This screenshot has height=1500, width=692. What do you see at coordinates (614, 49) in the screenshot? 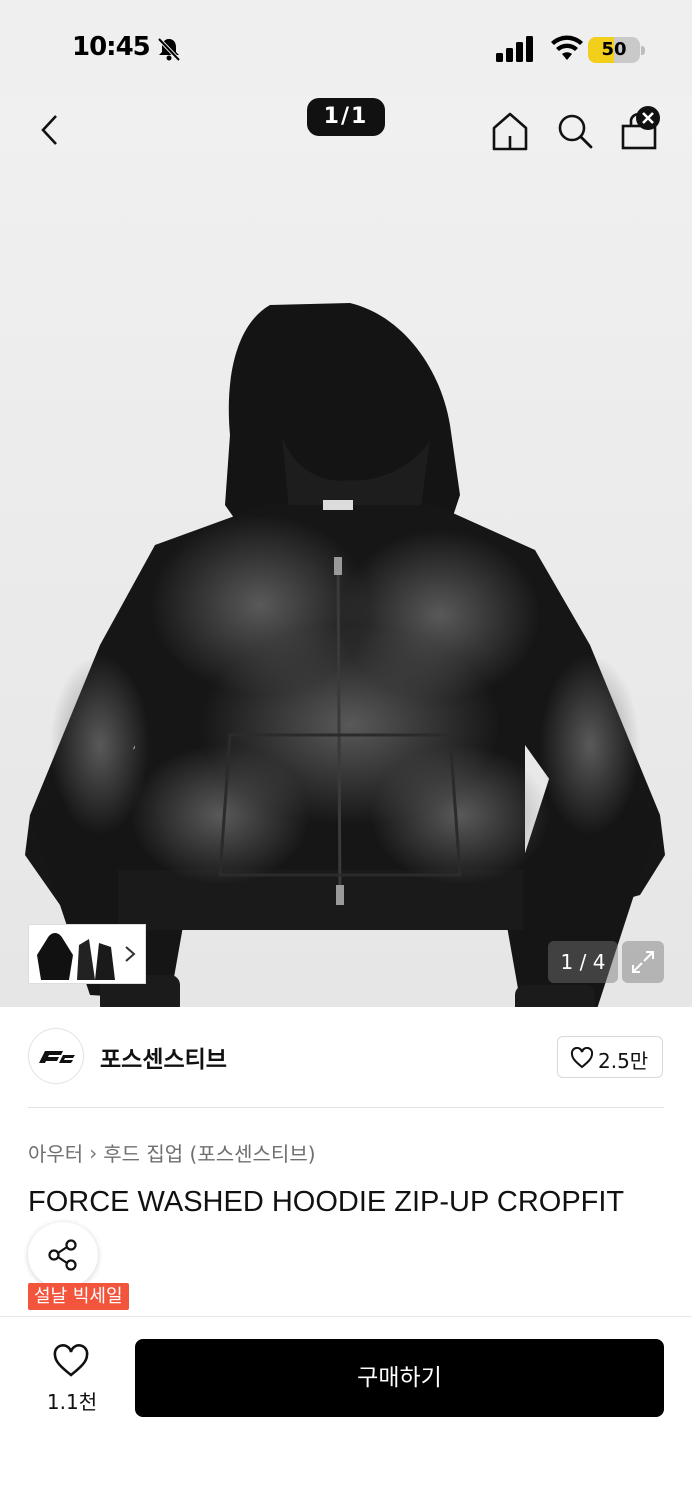
I see `battery-level: 50` at bounding box center [614, 49].